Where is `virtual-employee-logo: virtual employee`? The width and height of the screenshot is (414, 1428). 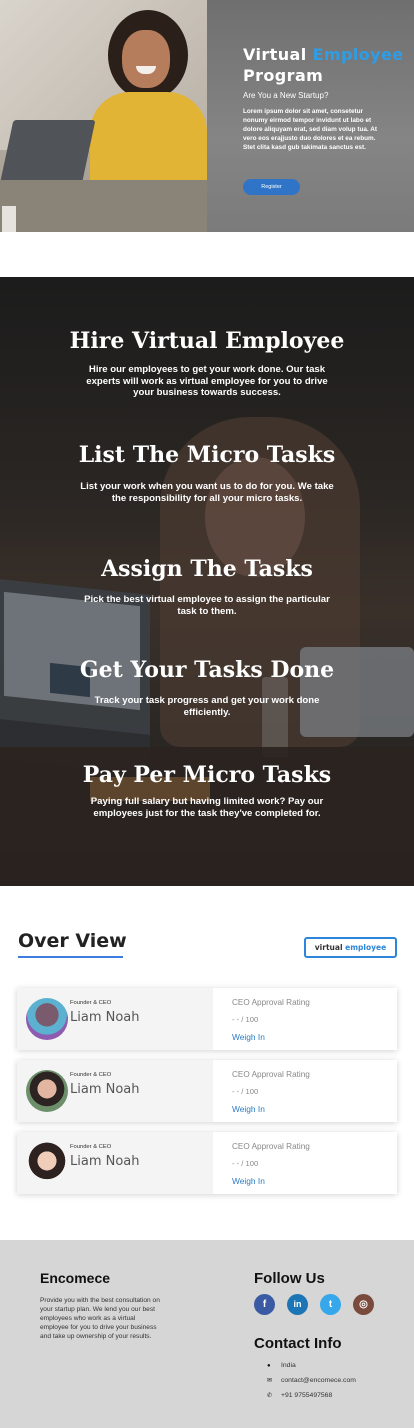
virtual-employee-logo: virtual employee is located at coordinates (350, 947).